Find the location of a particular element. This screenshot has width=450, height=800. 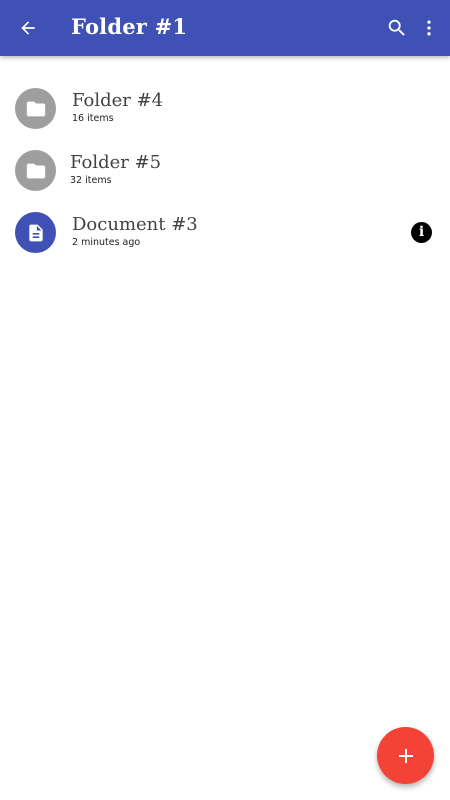

item-subtitle: 16 items is located at coordinates (93, 118).